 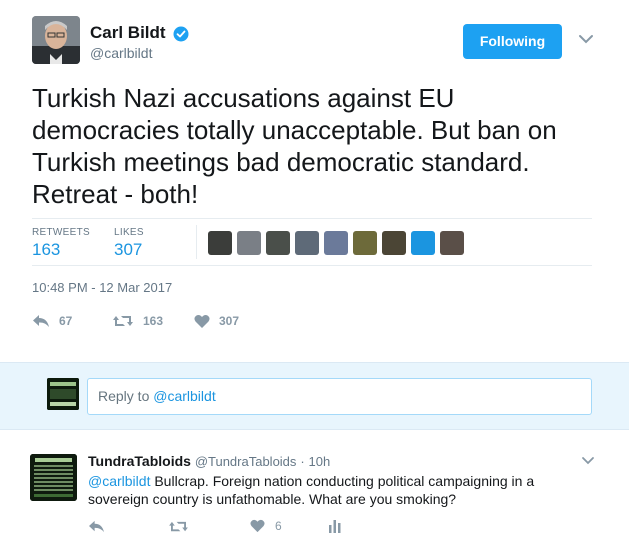 What do you see at coordinates (512, 41) in the screenshot?
I see `following-button: Following` at bounding box center [512, 41].